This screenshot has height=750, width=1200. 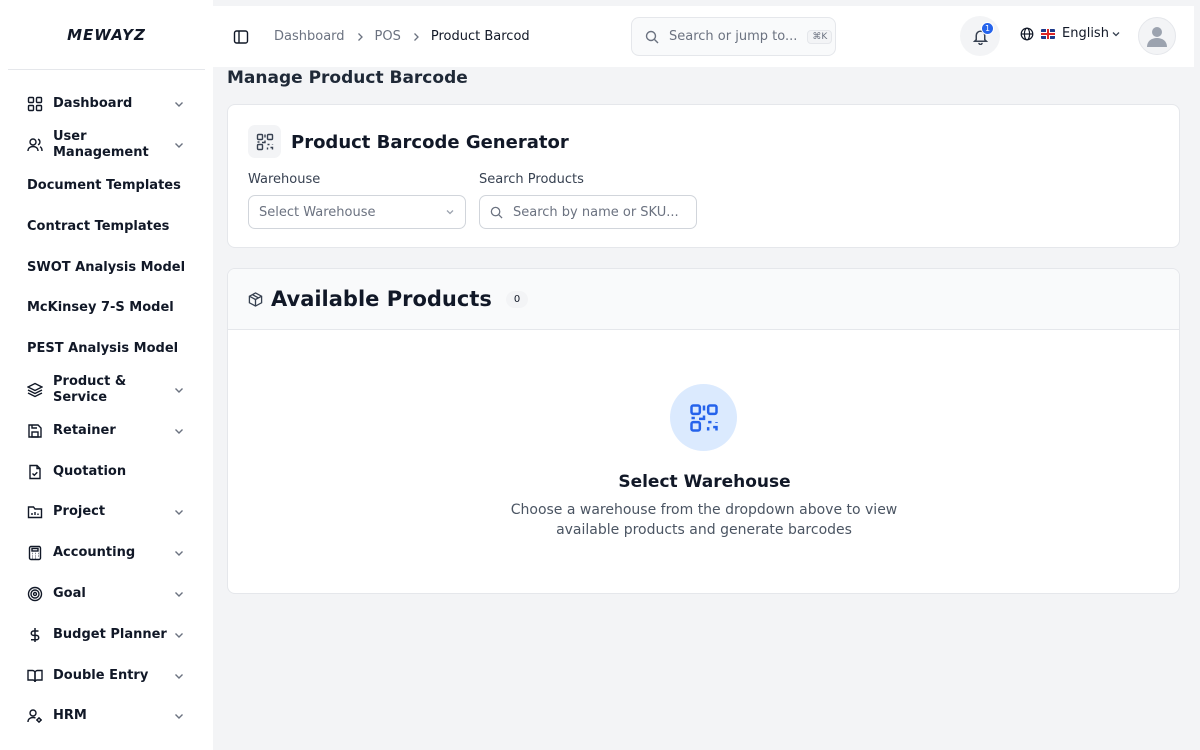 What do you see at coordinates (255, 299) in the screenshot?
I see `package-icon` at bounding box center [255, 299].